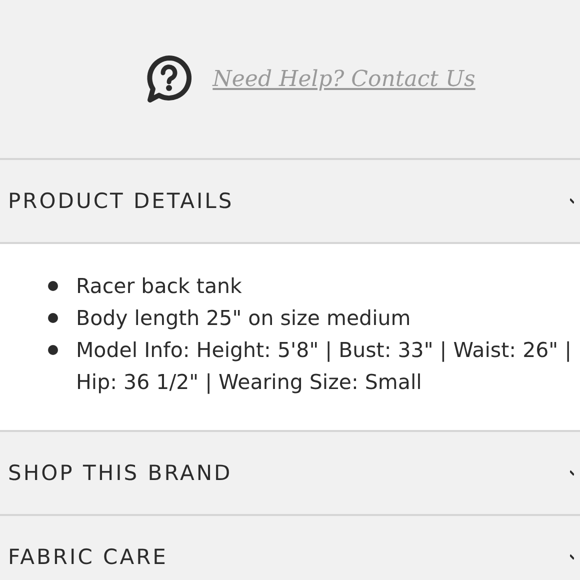  I want to click on help-icon, so click(168, 79).